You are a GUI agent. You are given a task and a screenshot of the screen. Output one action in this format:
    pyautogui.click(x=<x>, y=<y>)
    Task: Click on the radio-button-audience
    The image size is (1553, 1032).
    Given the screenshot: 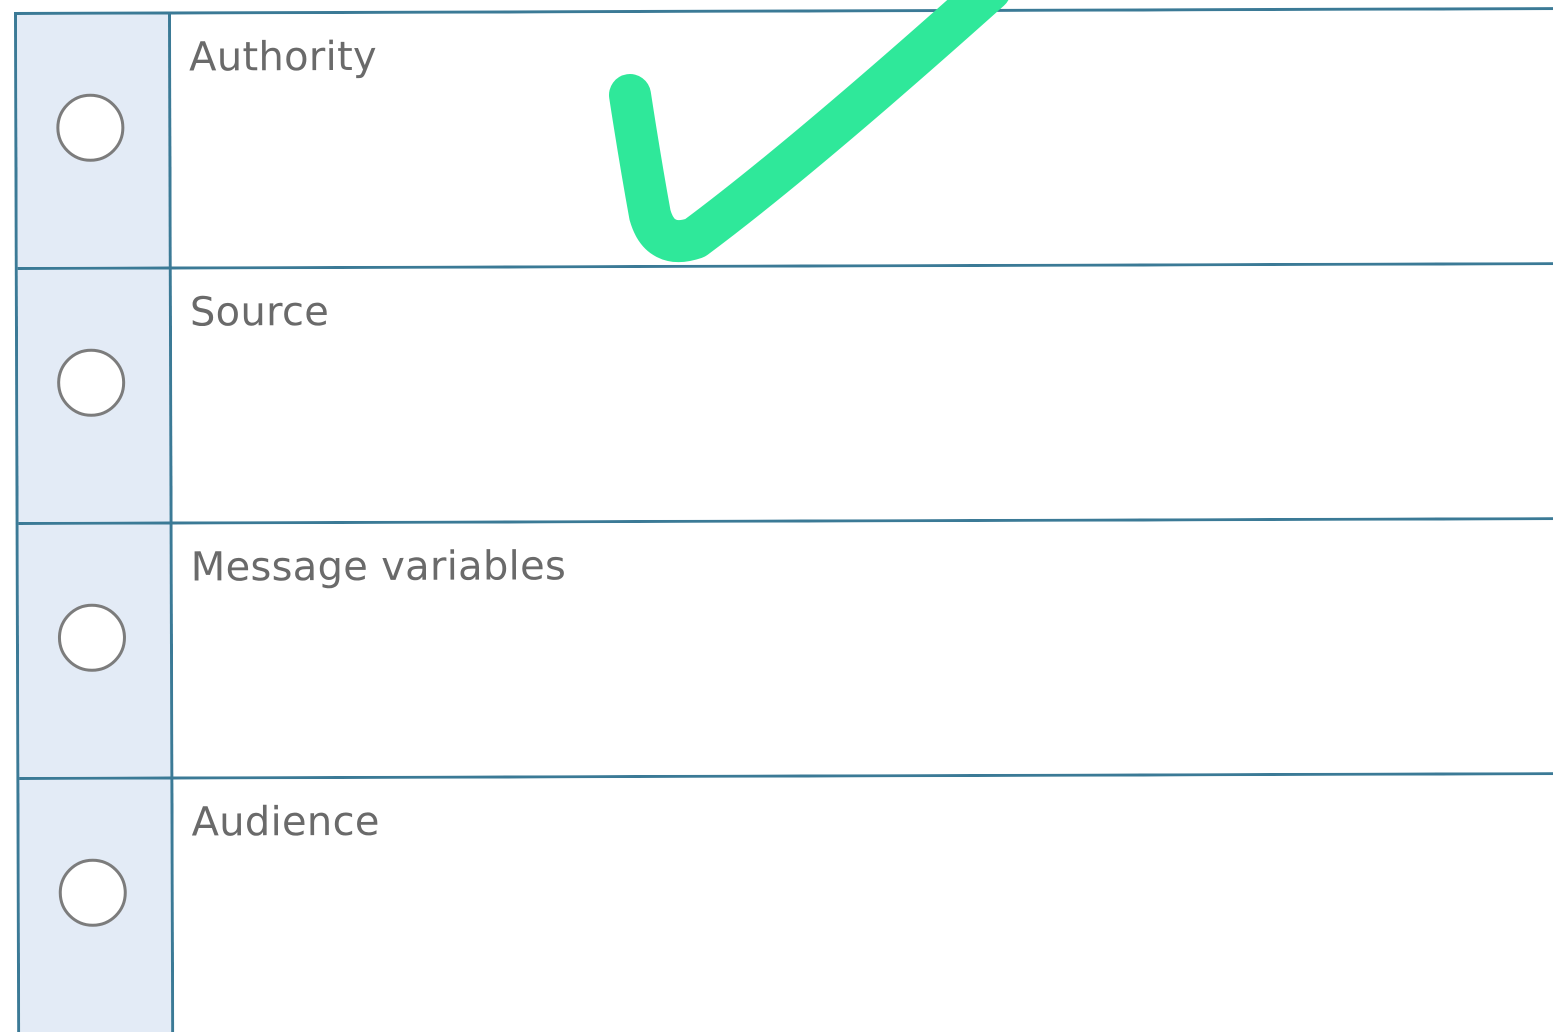 What is the action you would take?
    pyautogui.click(x=92, y=892)
    